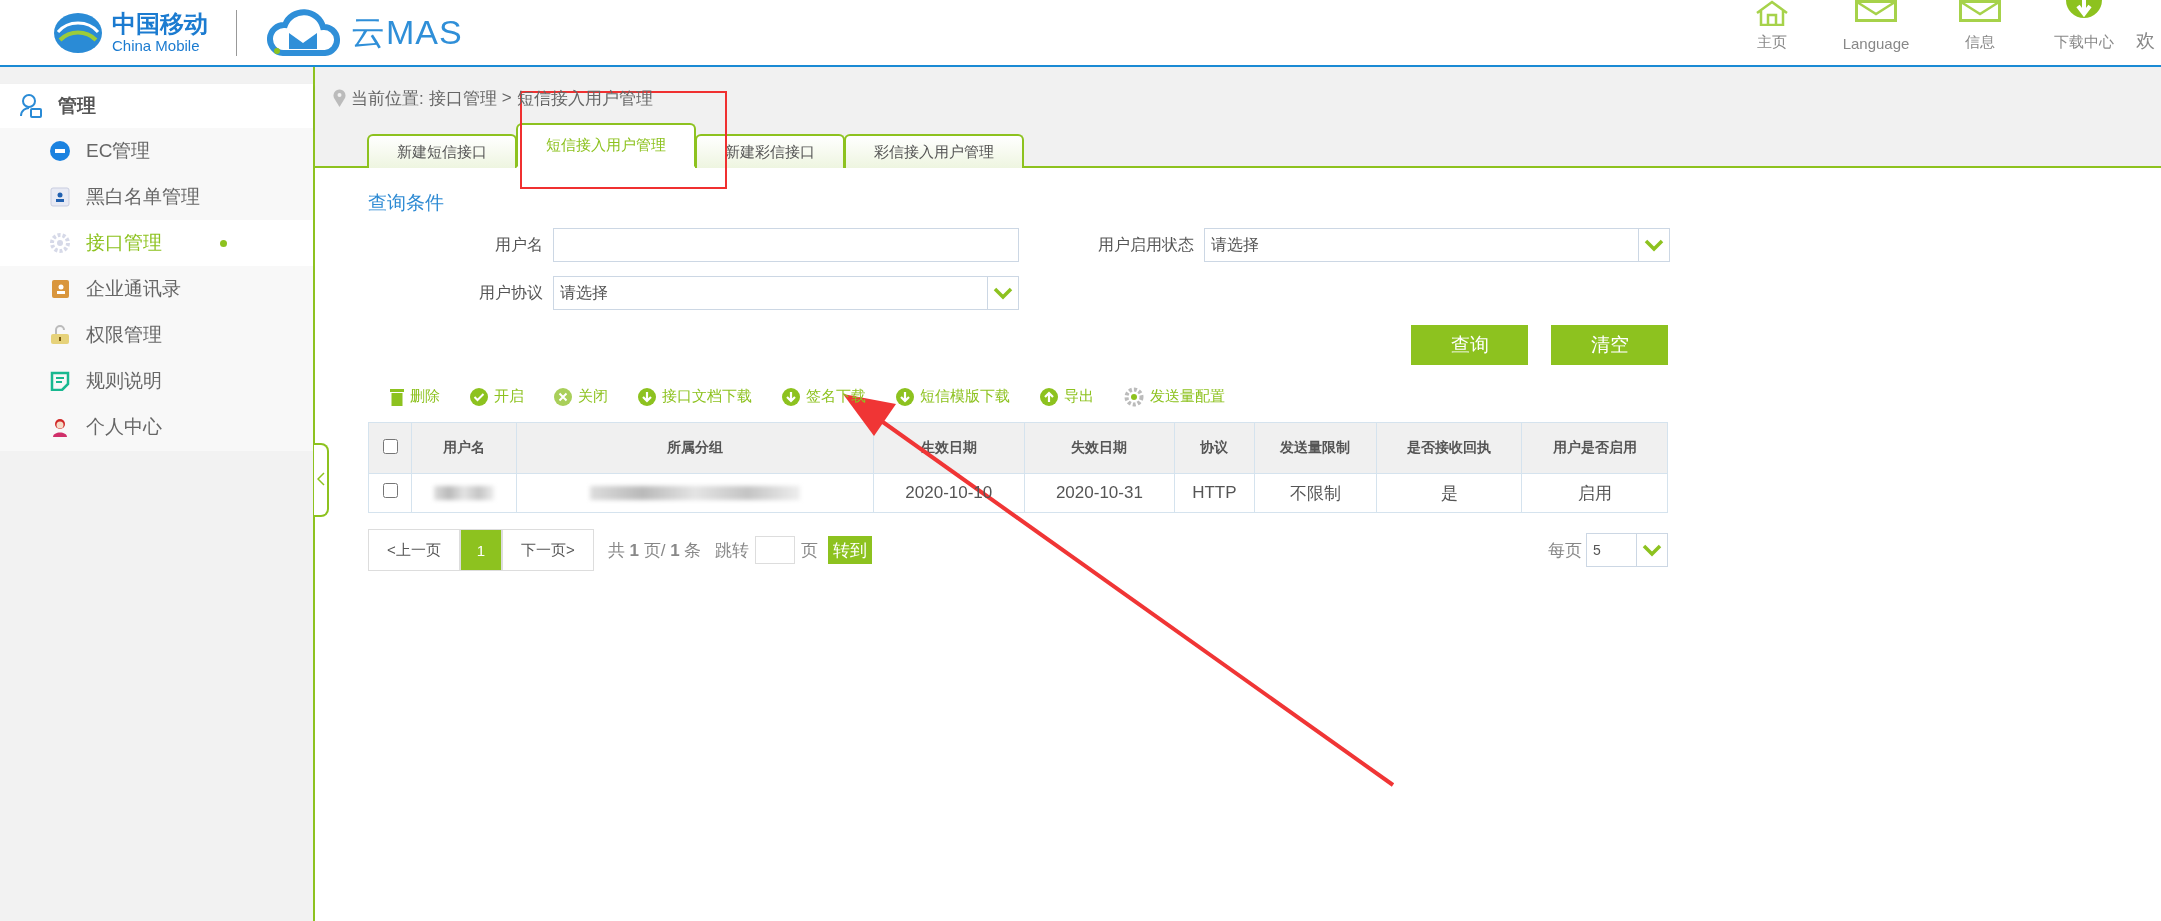 This screenshot has height=921, width=2161. I want to click on sidebar-item: 规则说明, so click(156, 381).